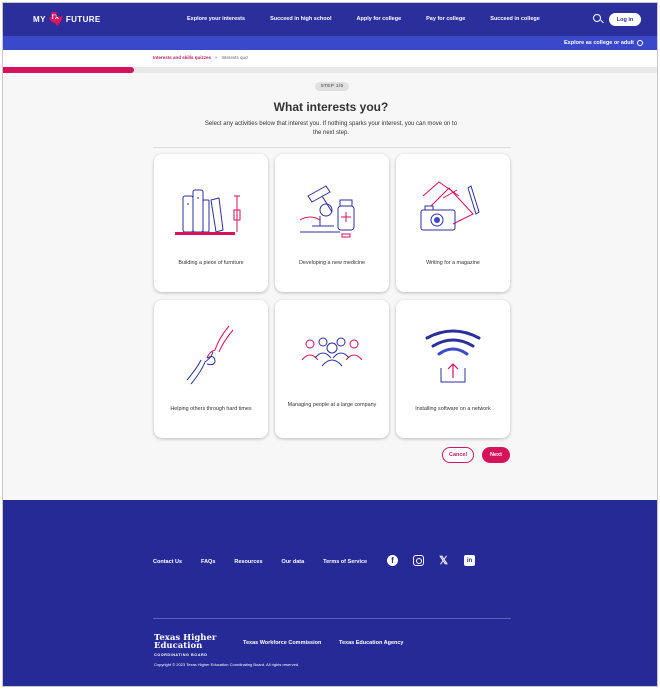 The image size is (660, 689). I want to click on nav-apply-college: Apply for college, so click(379, 19).